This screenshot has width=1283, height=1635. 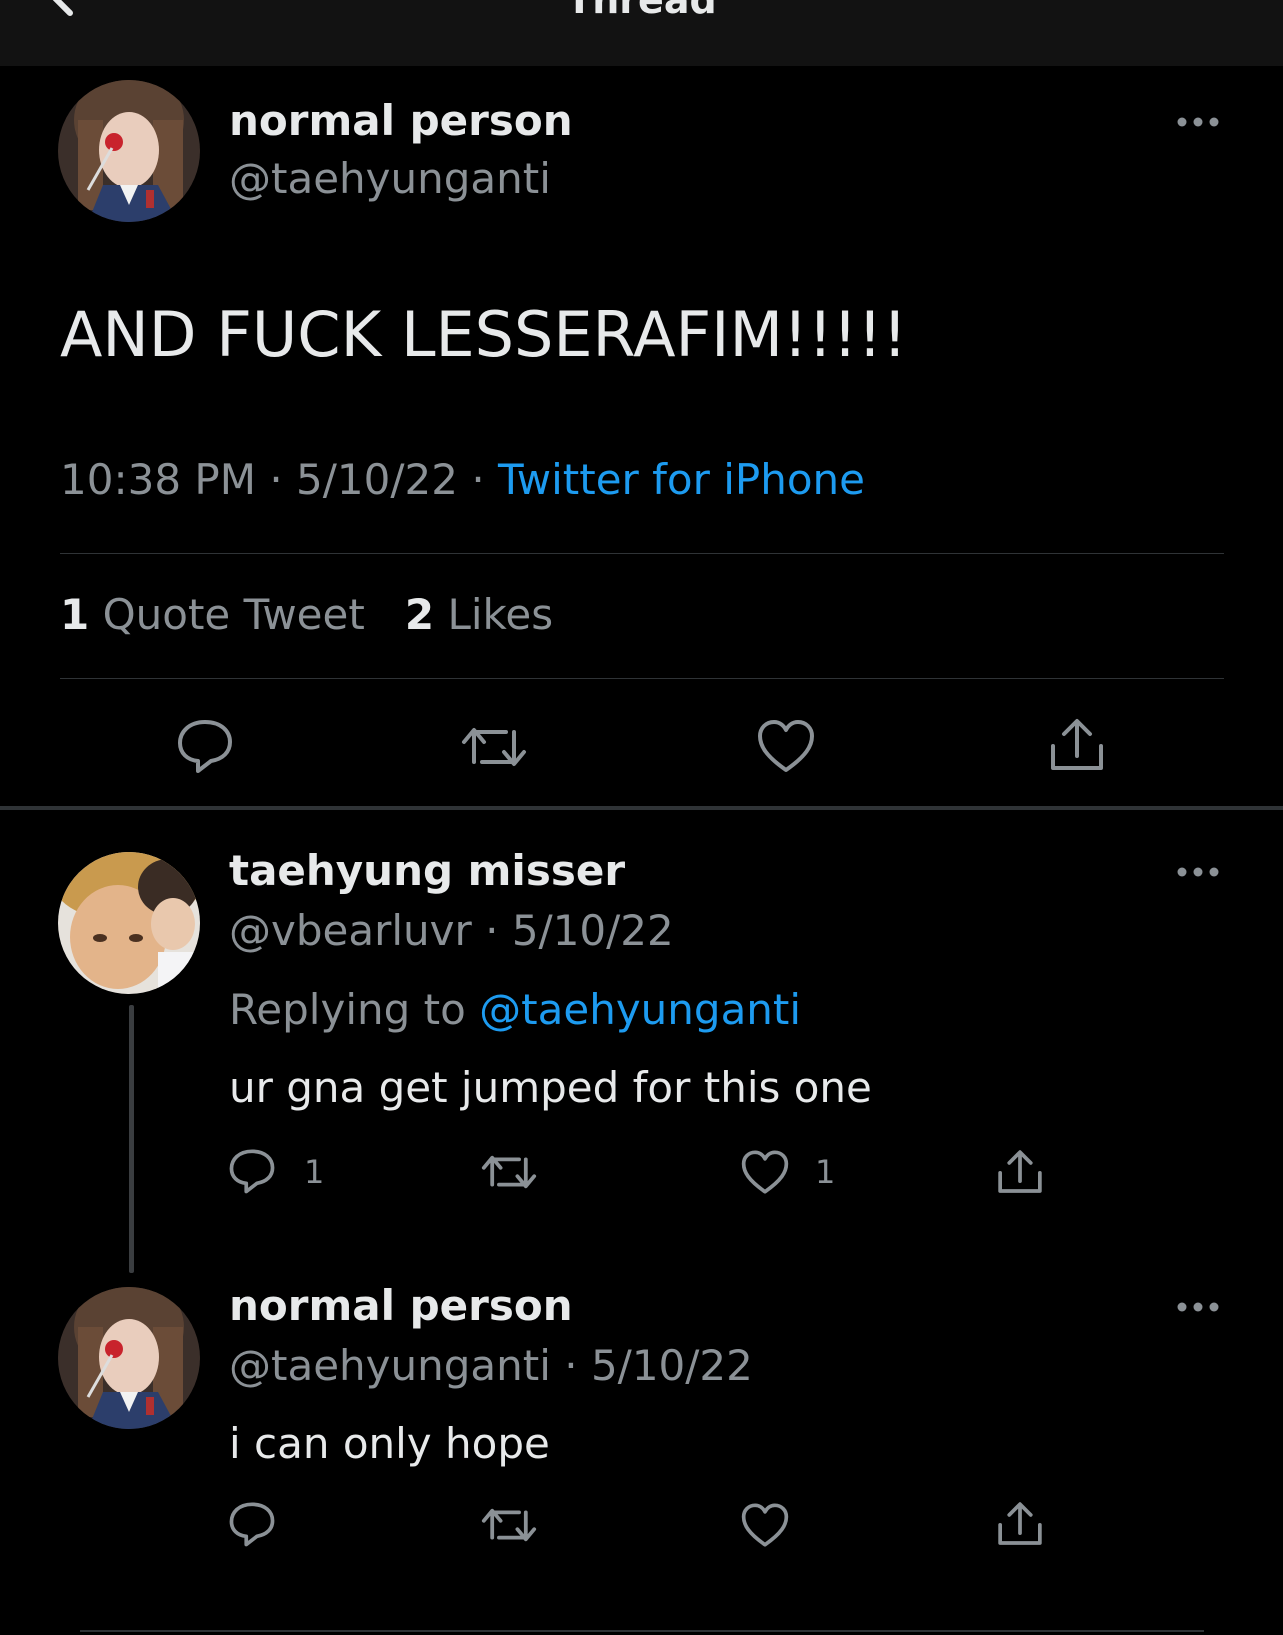 What do you see at coordinates (640, 1009) in the screenshot?
I see `mention-link: @taehyunganti` at bounding box center [640, 1009].